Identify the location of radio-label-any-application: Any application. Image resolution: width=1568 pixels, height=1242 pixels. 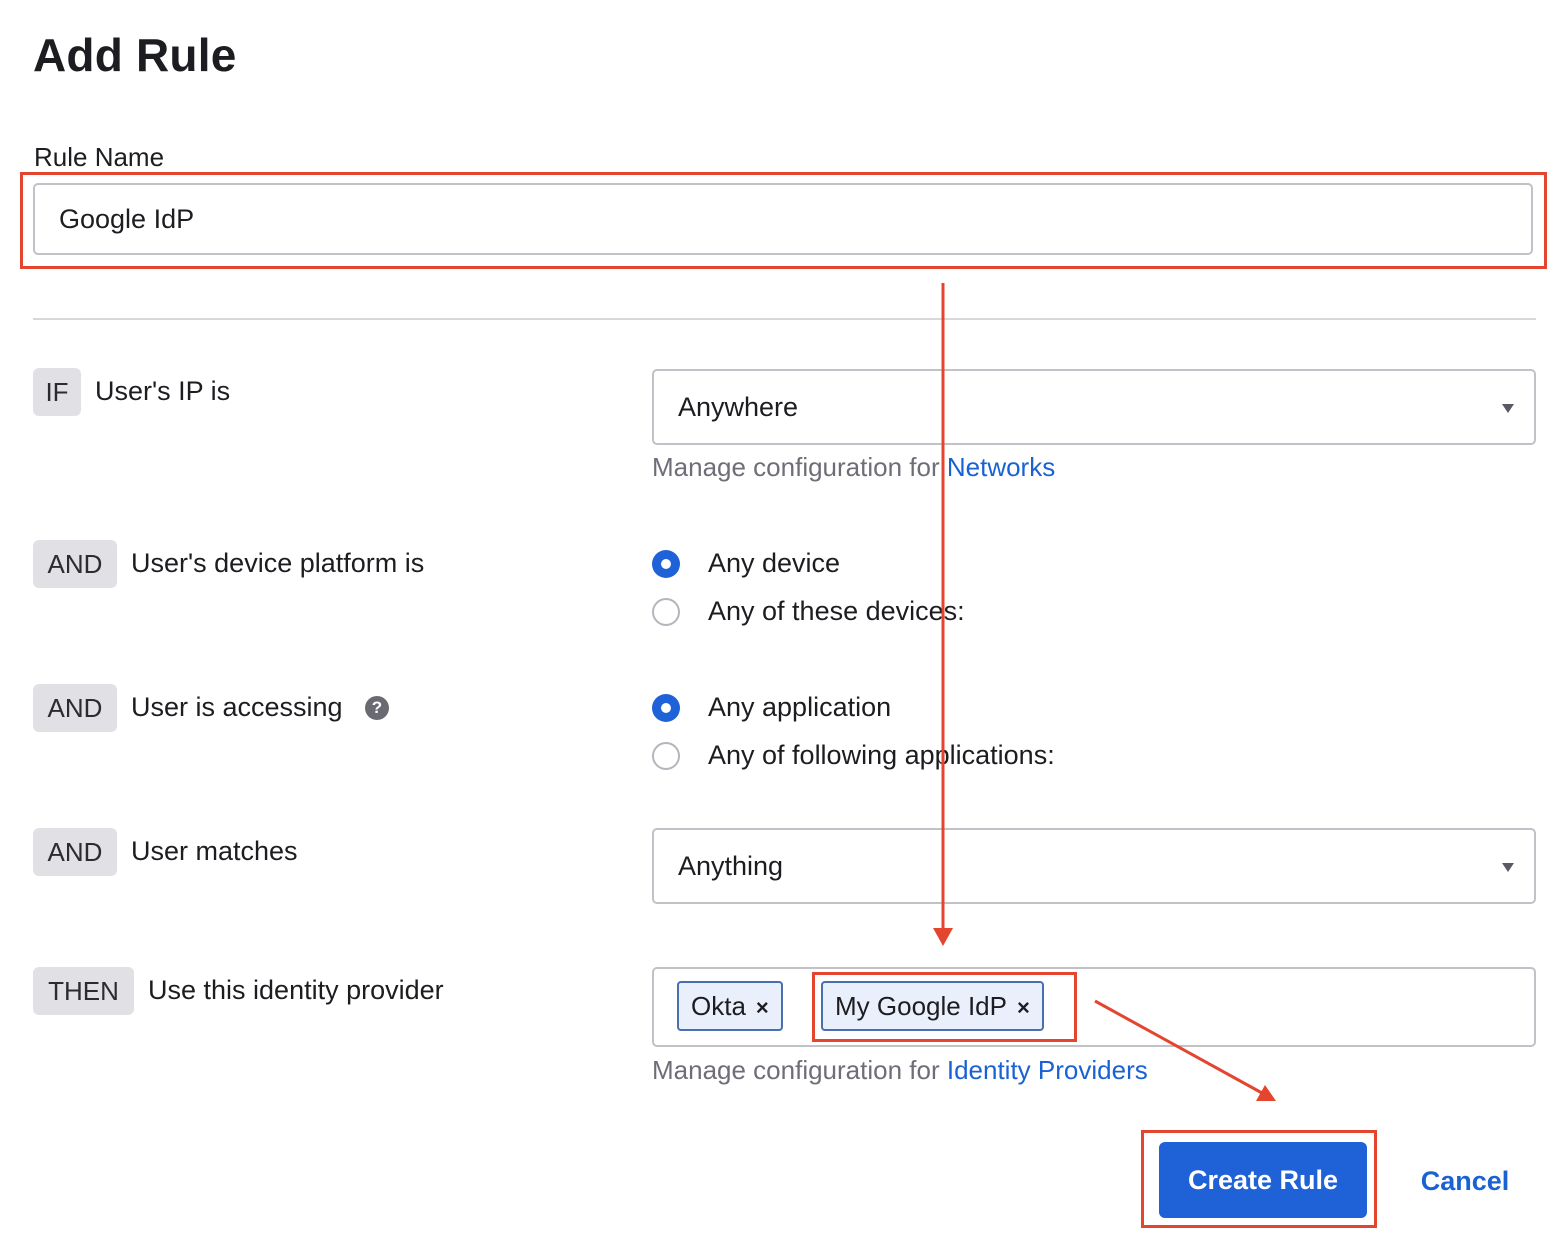
(799, 707).